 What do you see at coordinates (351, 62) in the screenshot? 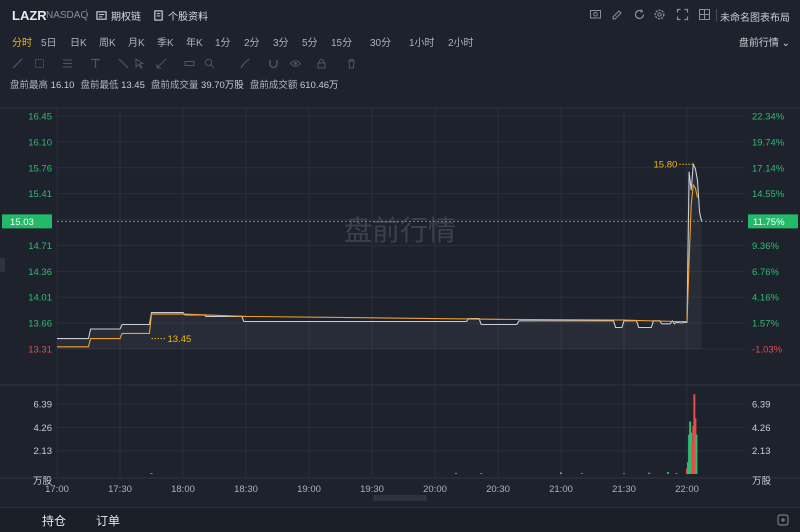
I see `trash-icon` at bounding box center [351, 62].